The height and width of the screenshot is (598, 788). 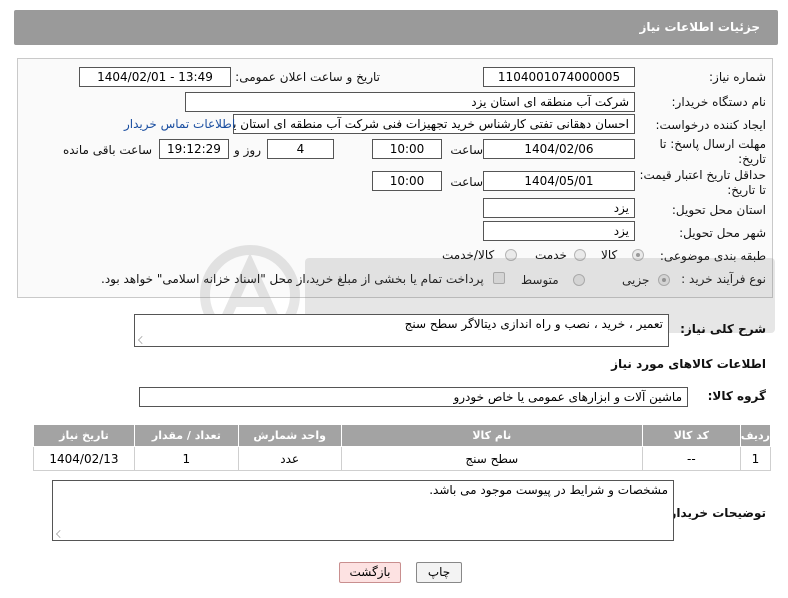 What do you see at coordinates (499, 278) in the screenshot?
I see `treasury-checkbox` at bounding box center [499, 278].